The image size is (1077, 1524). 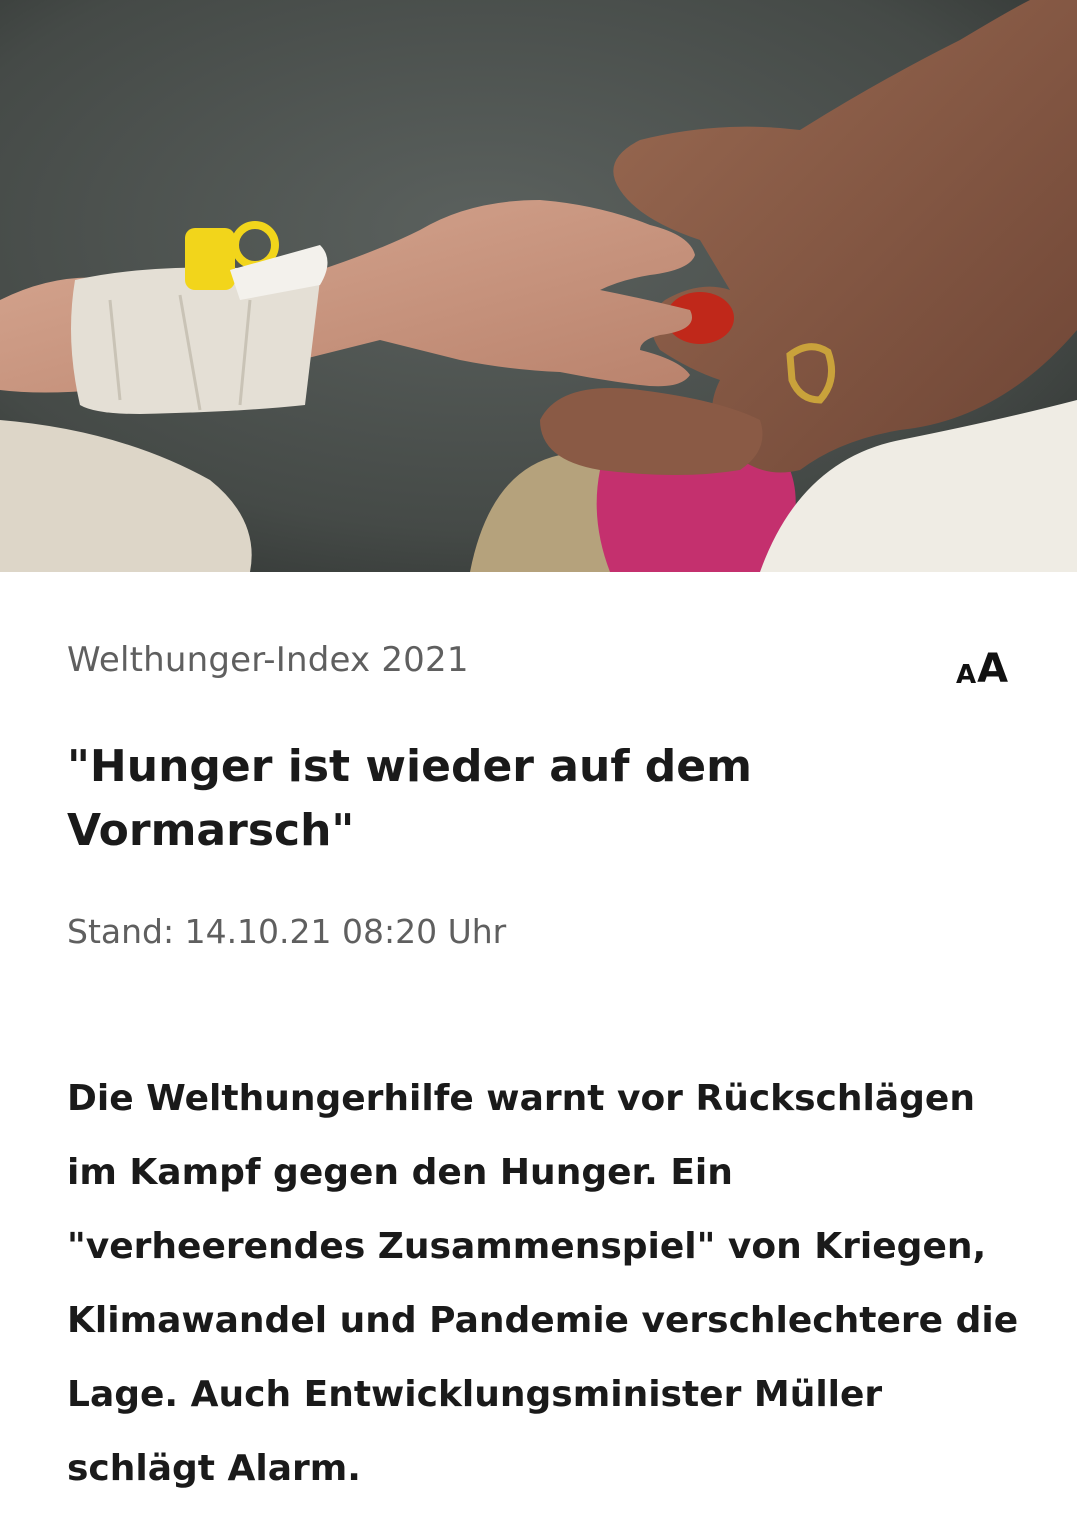 I want to click on font-size-large-icon: A, so click(x=993, y=669).